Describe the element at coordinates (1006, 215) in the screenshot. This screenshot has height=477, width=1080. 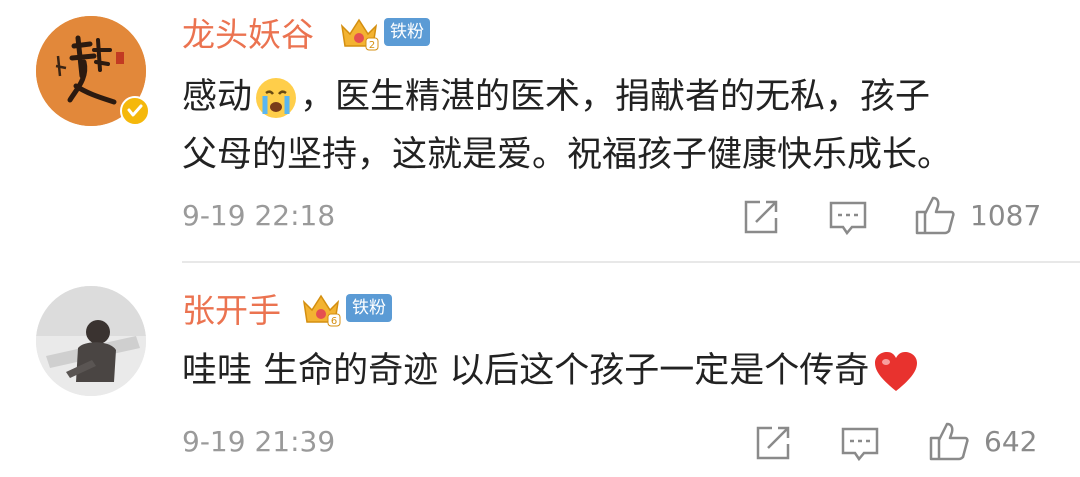
I see `like-count: 1087` at that location.